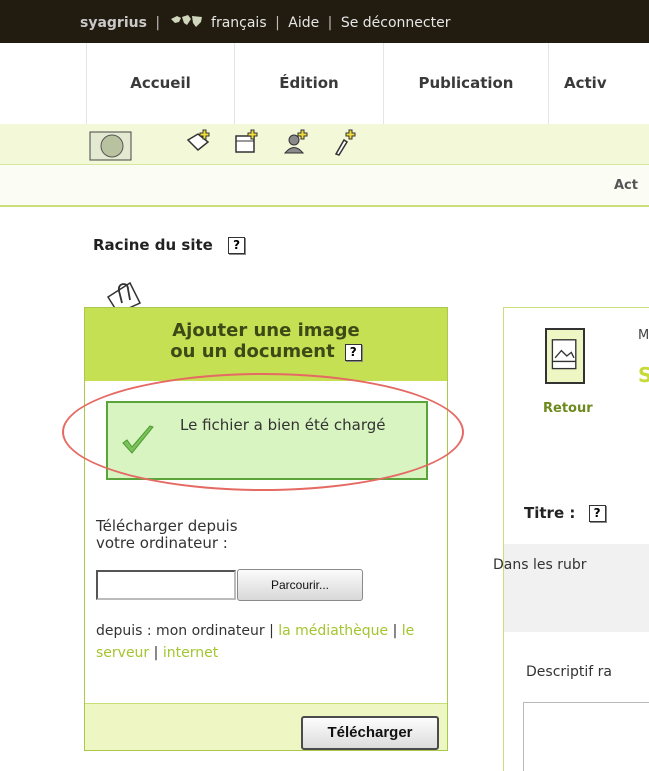 The width and height of the screenshot is (649, 771). I want to click on truncated-title: S, so click(643, 375).